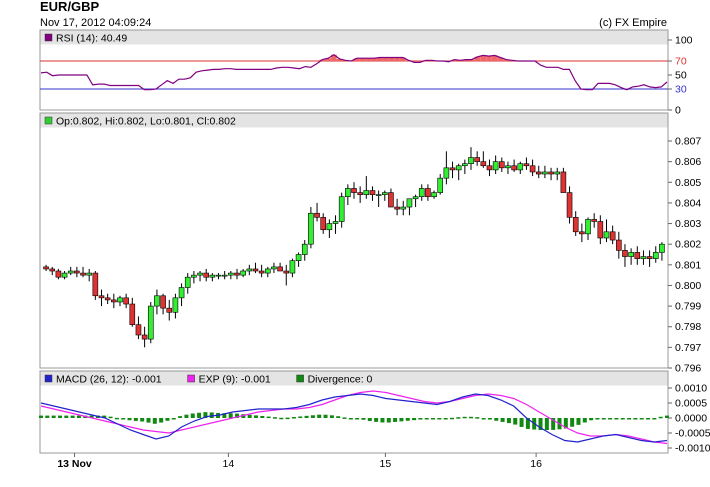 The image size is (710, 487). I want to click on y-tick-label: 0.797, so click(688, 348).